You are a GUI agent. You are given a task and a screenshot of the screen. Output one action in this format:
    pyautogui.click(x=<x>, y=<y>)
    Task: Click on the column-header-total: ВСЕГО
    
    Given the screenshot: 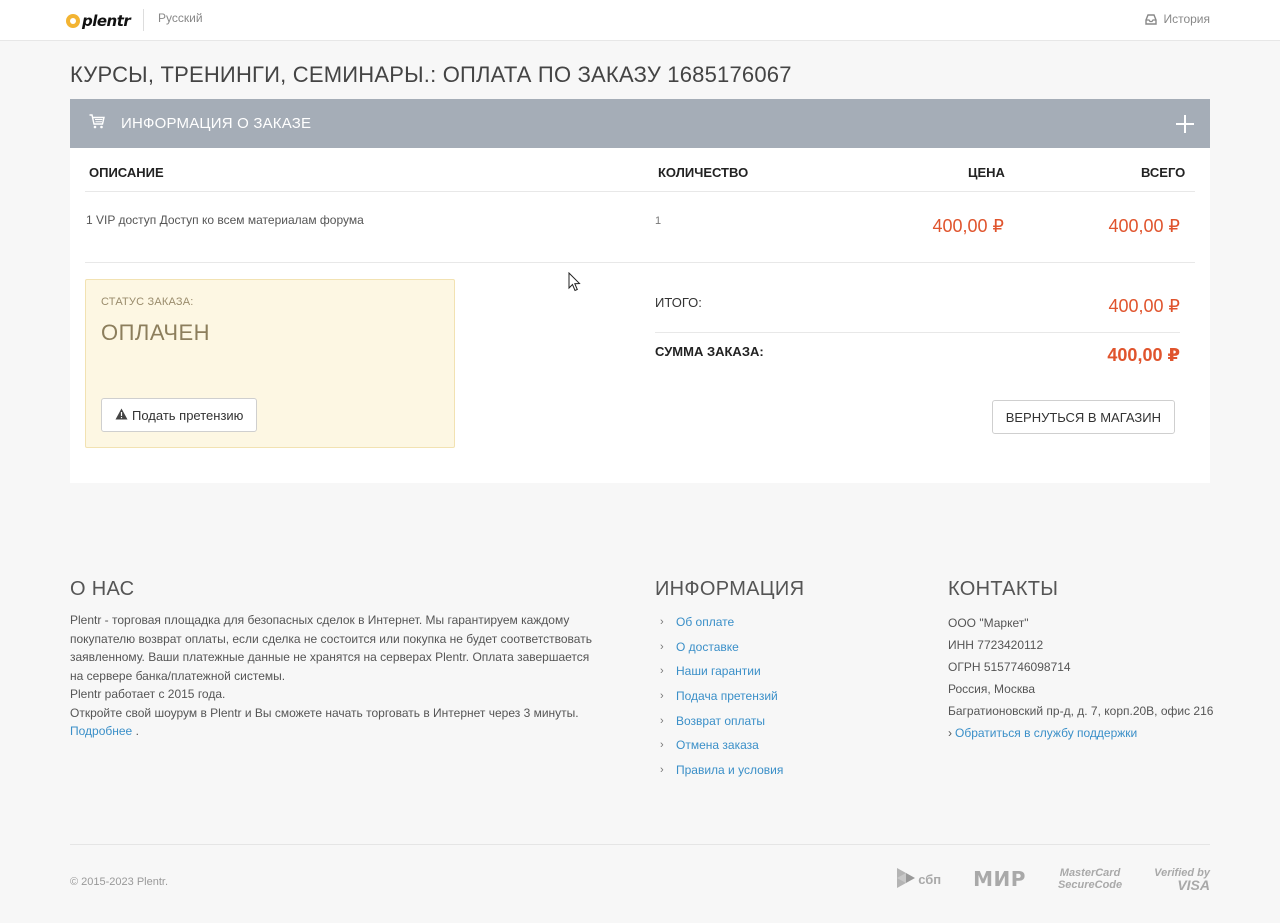 What is the action you would take?
    pyautogui.click(x=1163, y=172)
    